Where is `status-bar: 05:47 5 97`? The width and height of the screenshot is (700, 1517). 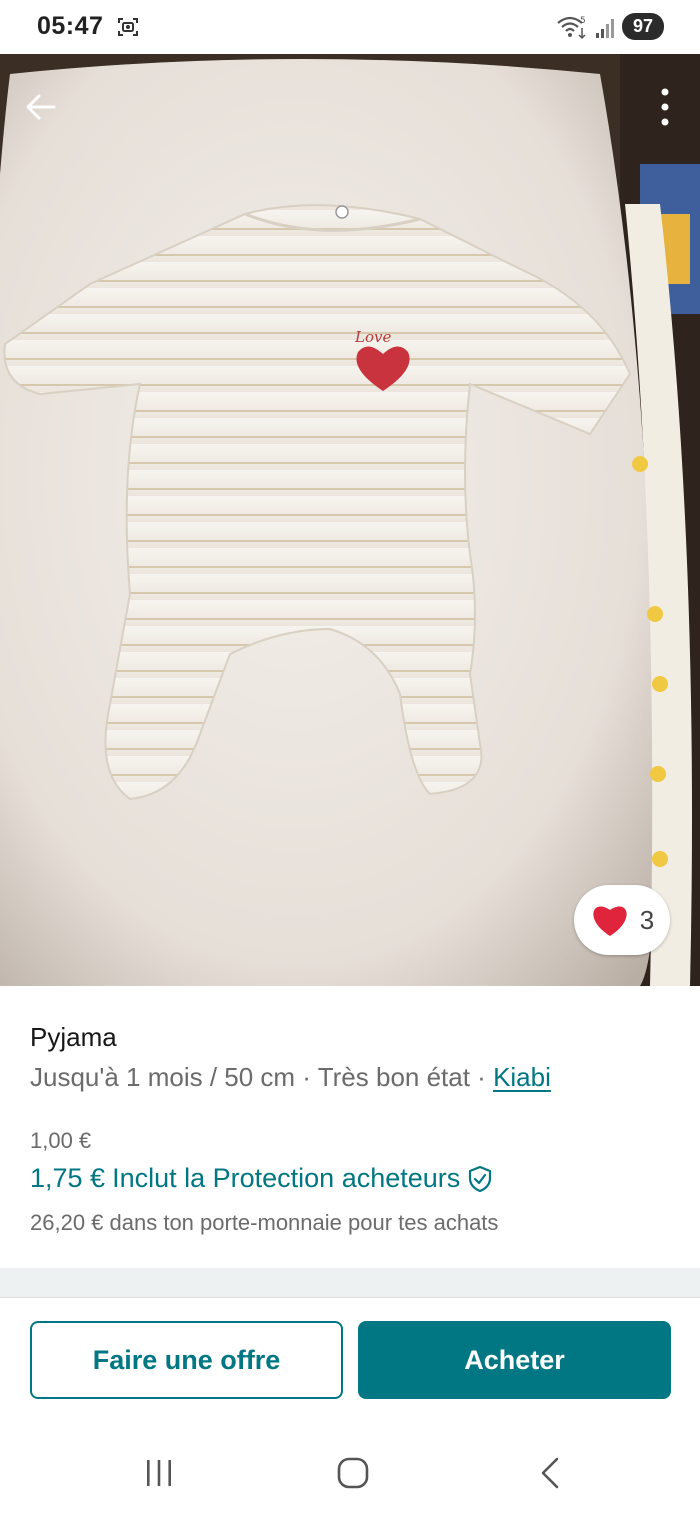 status-bar: 05:47 5 97 is located at coordinates (350, 27).